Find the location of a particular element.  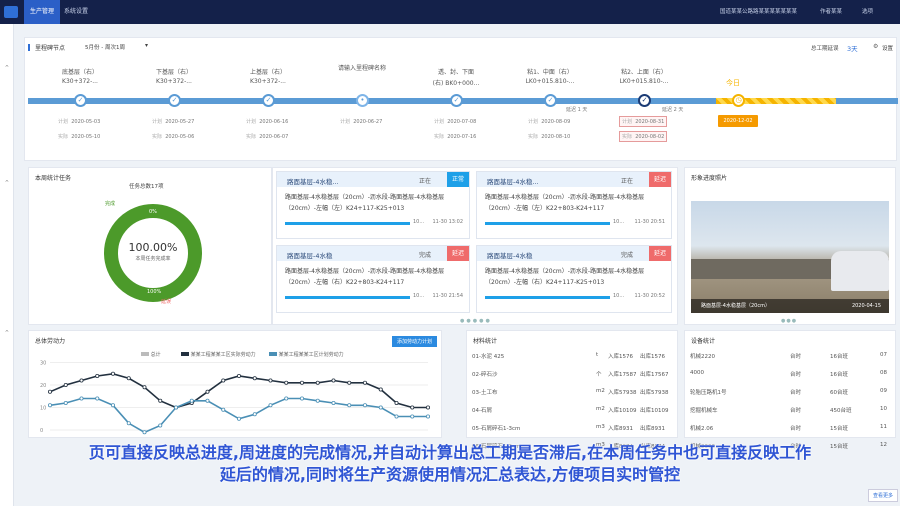

material-cell: m2 is located at coordinates (600, 409).